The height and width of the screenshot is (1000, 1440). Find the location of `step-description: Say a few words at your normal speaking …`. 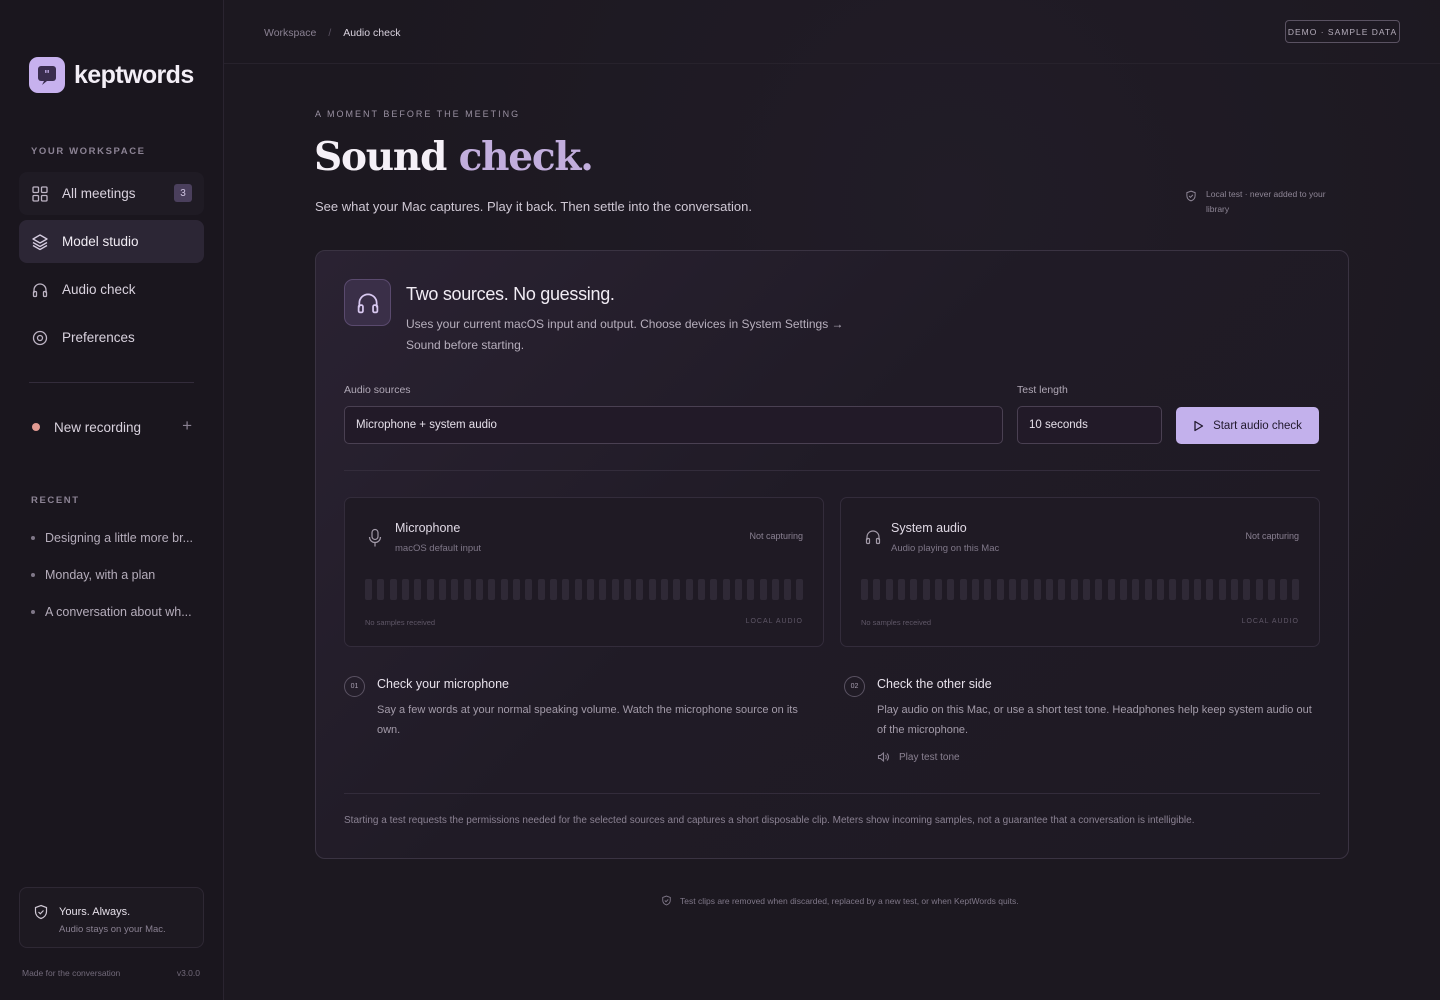

step-description: Say a few words at your normal speaking … is located at coordinates (587, 720).